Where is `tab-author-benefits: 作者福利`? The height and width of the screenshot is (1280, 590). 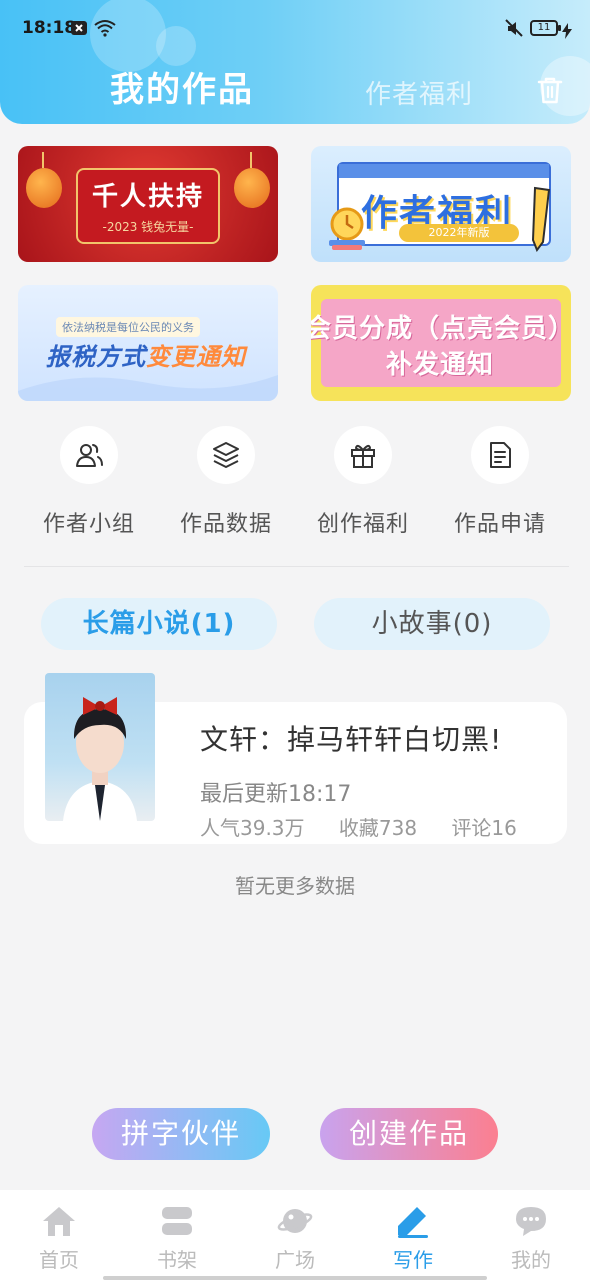
tab-author-benefits: 作者福利 is located at coordinates (419, 92).